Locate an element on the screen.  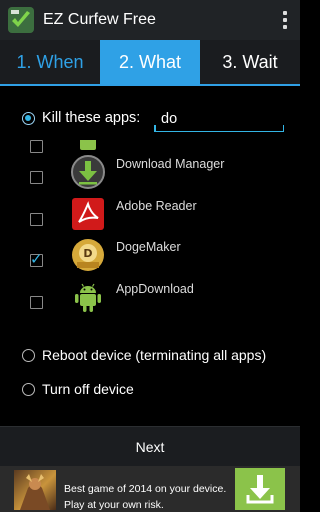
list-item: Adobe Reader is located at coordinates (150, 211).